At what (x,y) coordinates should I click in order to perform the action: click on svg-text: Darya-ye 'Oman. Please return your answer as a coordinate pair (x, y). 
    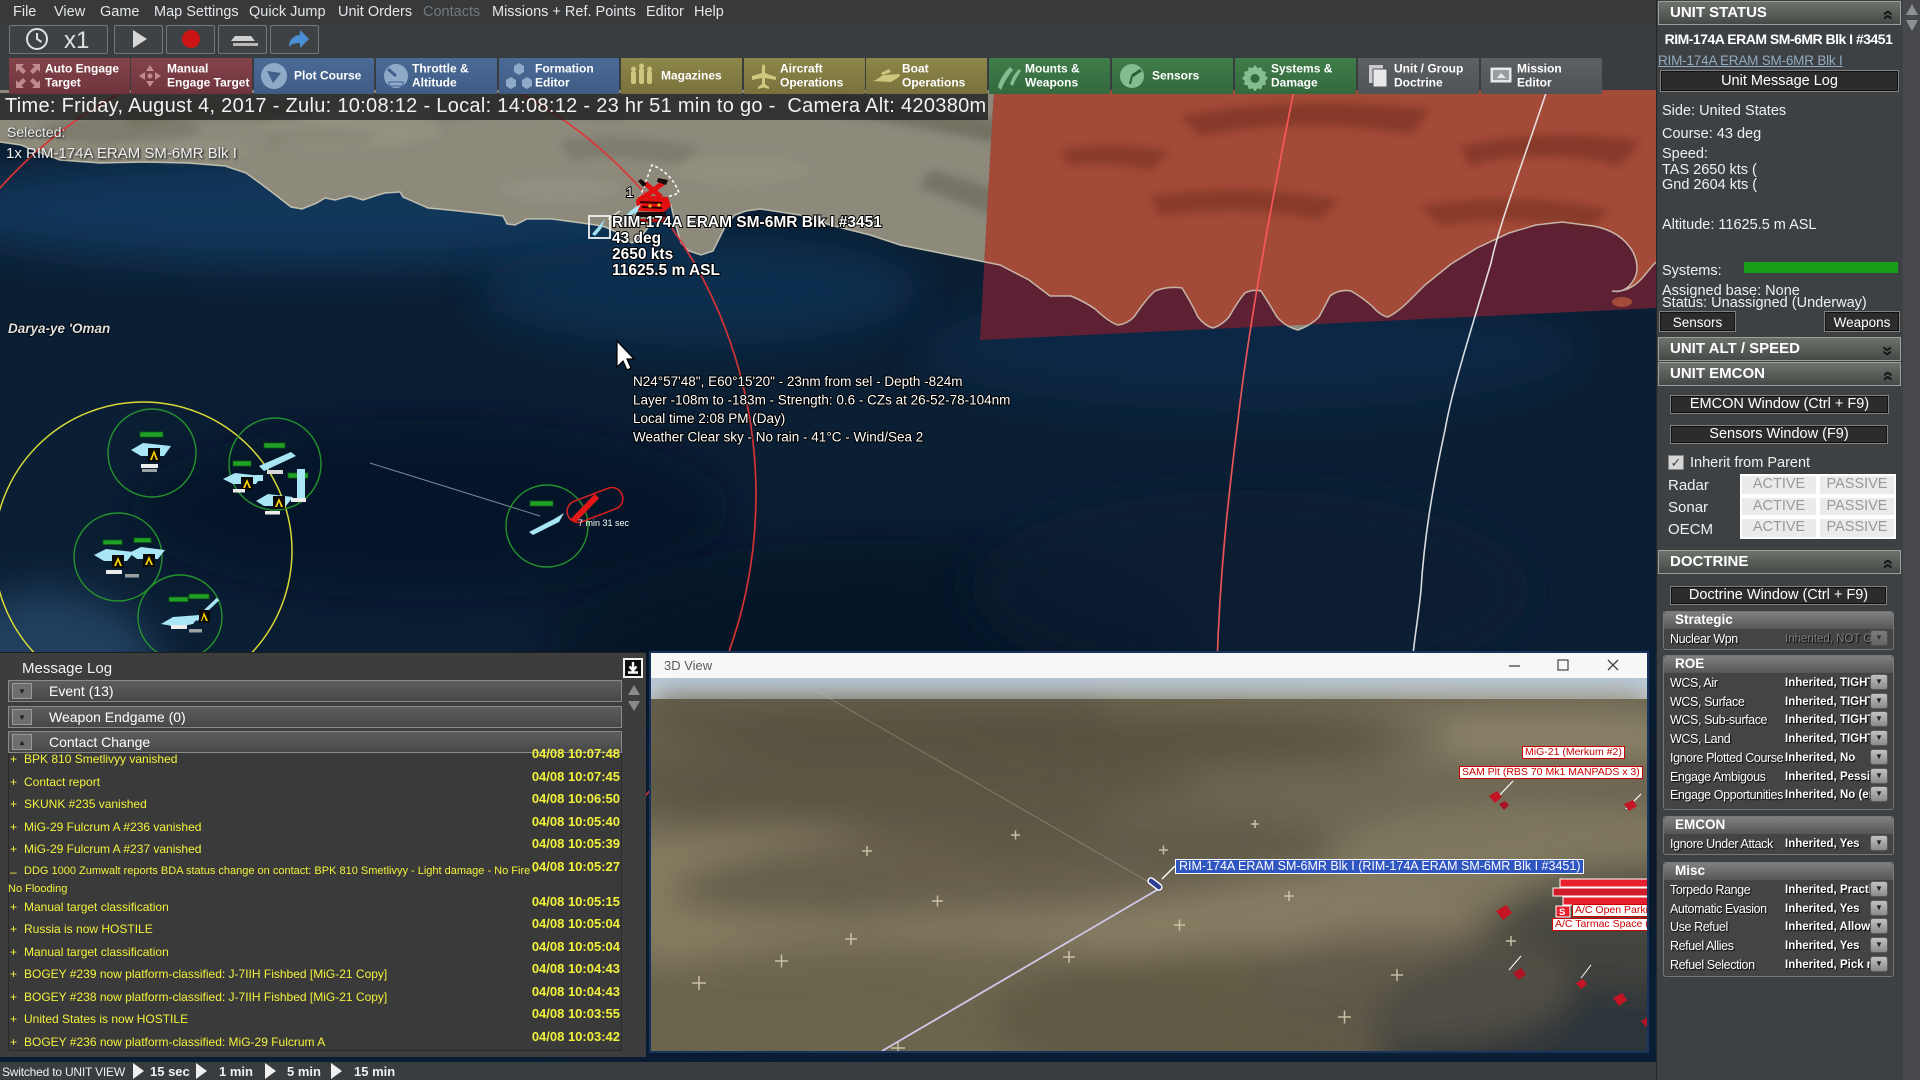
    Looking at the image, I should click on (59, 328).